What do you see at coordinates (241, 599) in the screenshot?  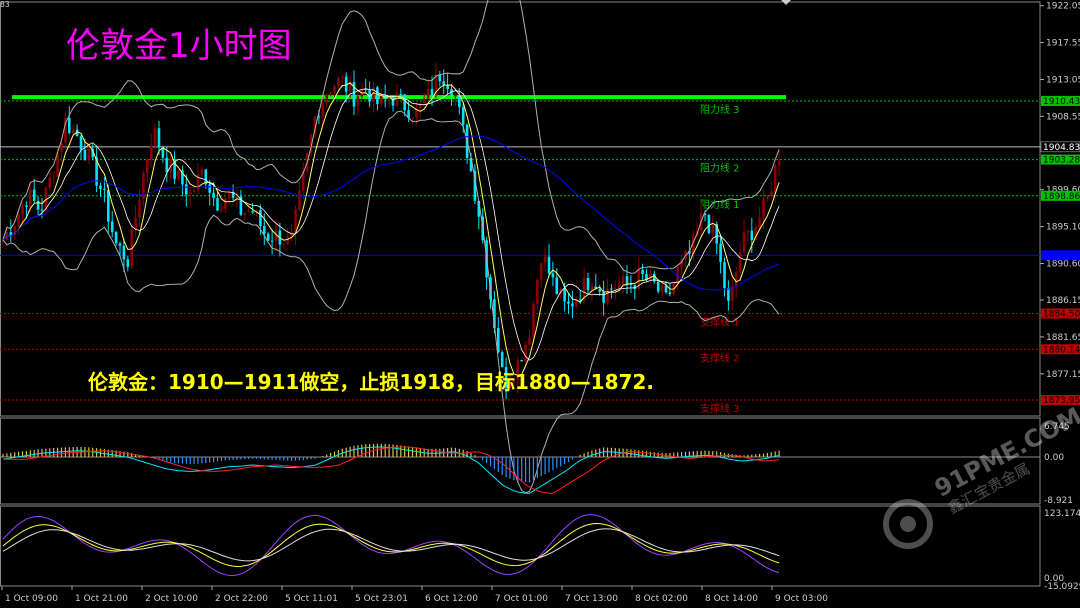 I see `time-tick-label: 2 Oct 22:00` at bounding box center [241, 599].